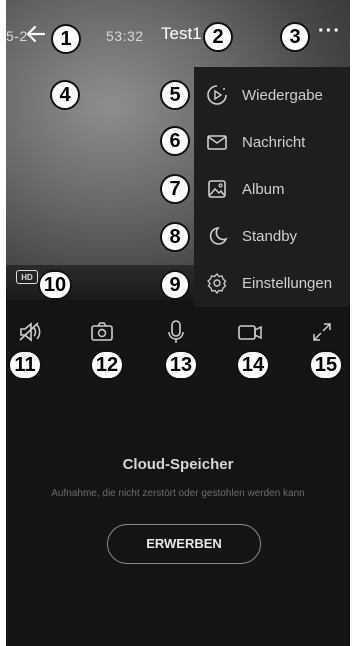 This screenshot has height=646, width=355. I want to click on marker-2: 2, so click(218, 37).